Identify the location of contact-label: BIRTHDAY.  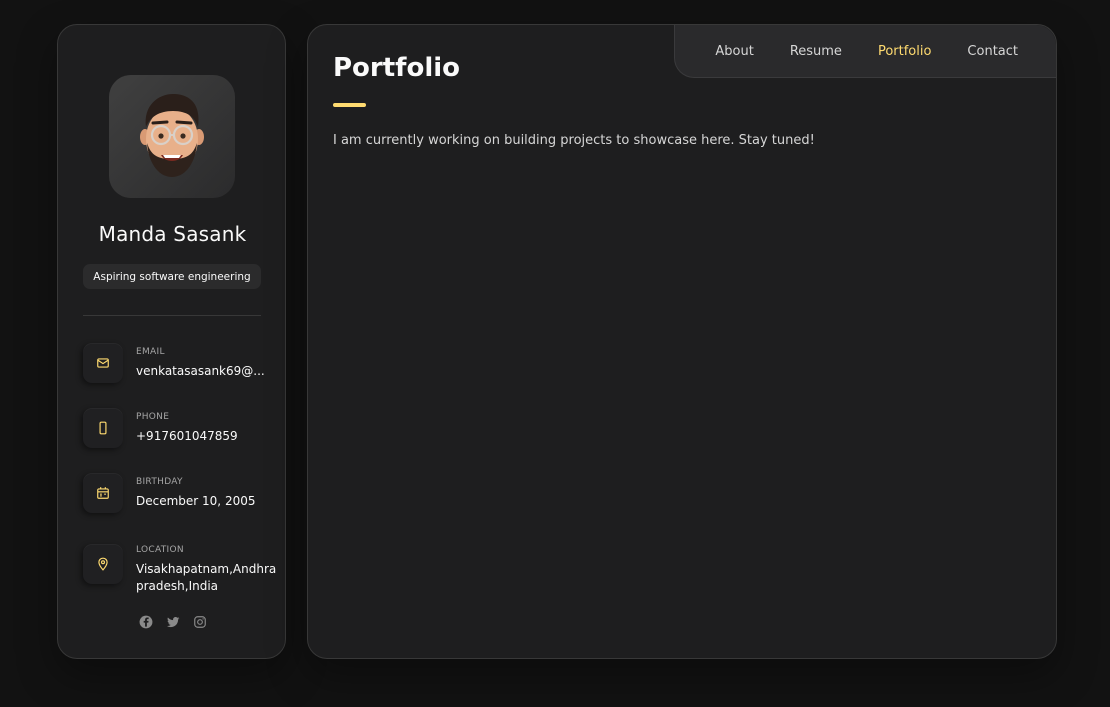
(159, 482).